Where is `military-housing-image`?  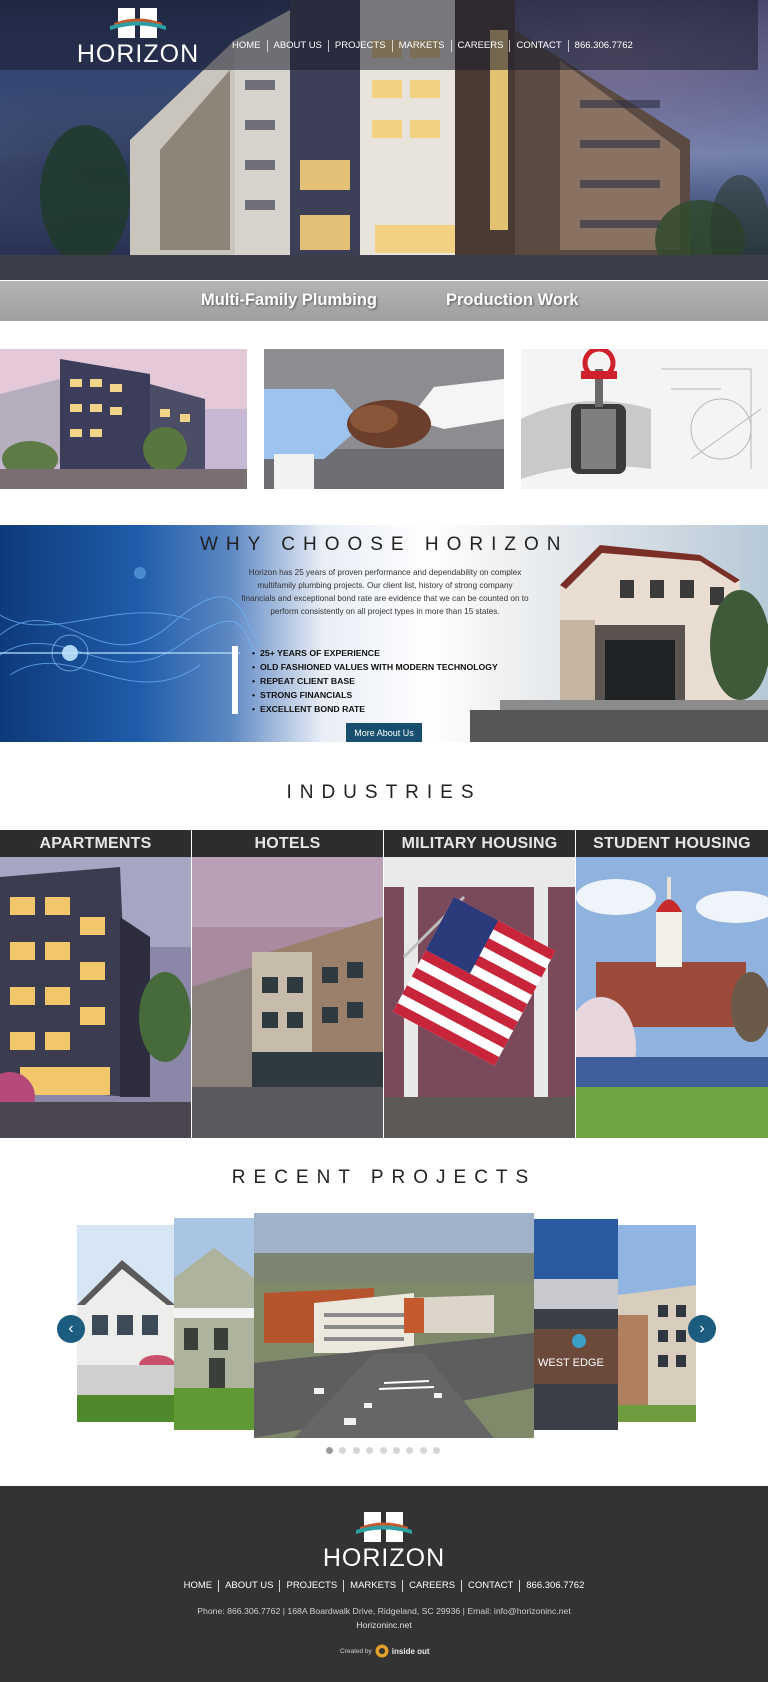 military-housing-image is located at coordinates (479, 997).